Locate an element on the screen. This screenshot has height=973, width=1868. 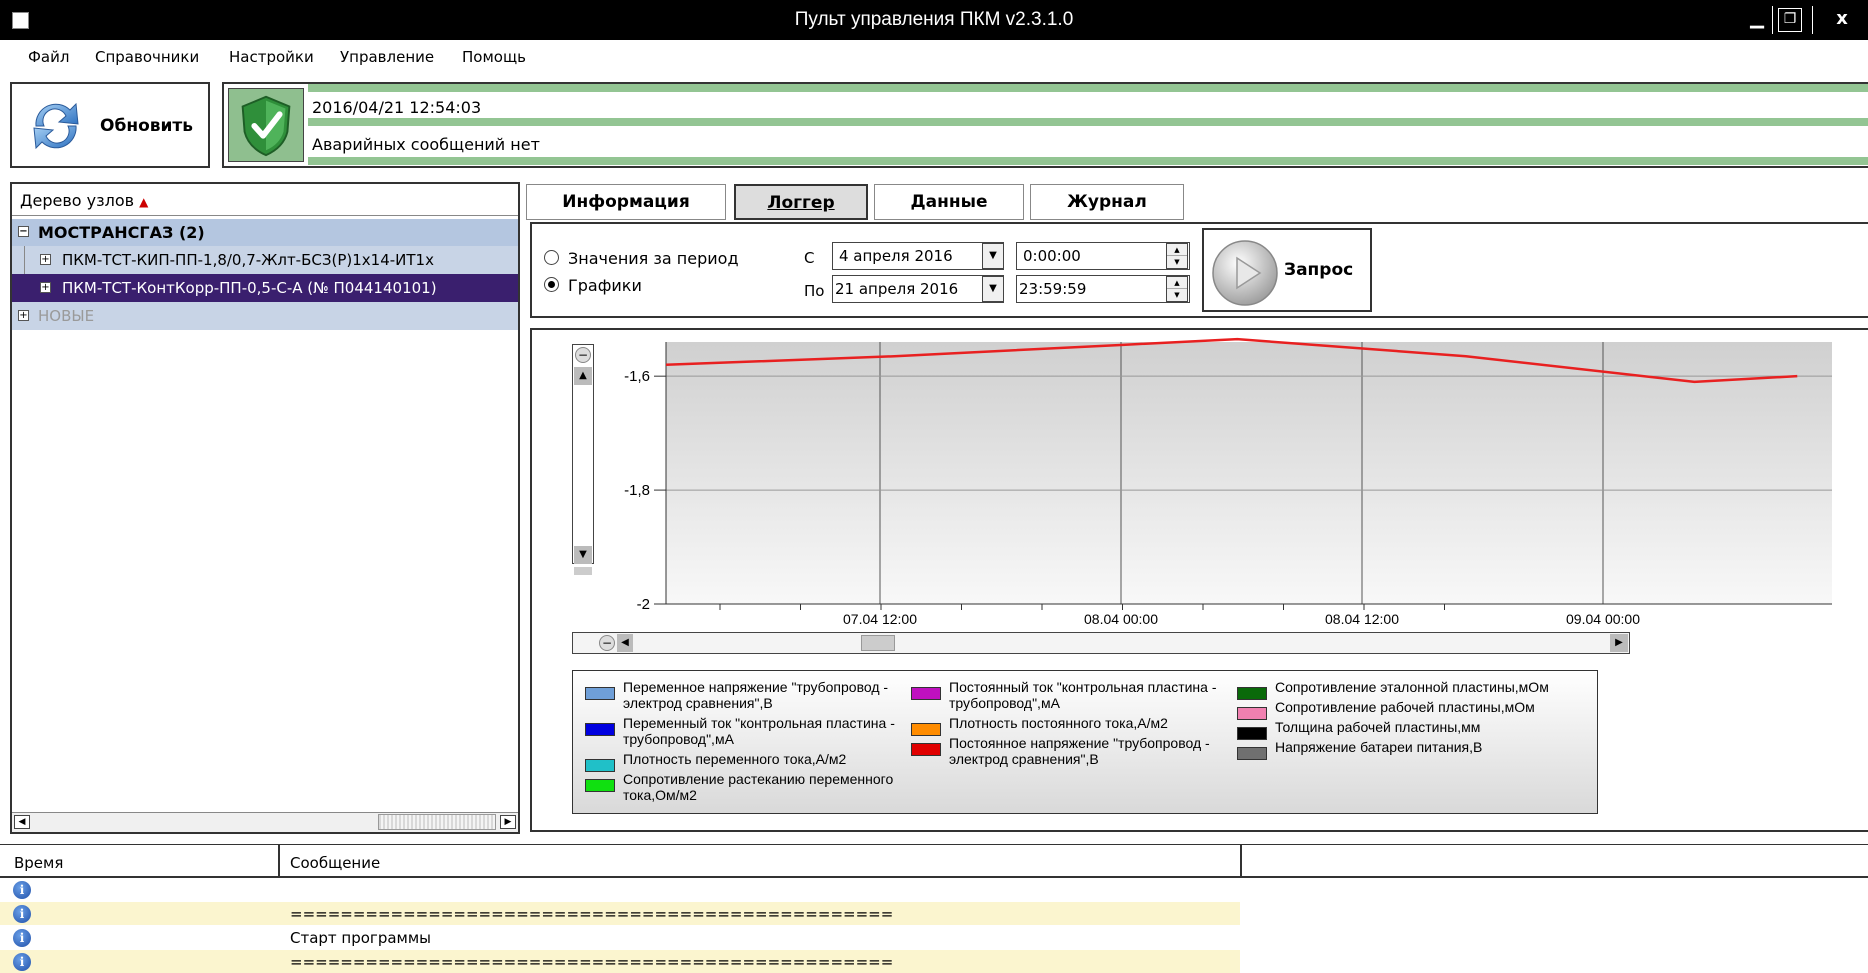
query-button: Запрос is located at coordinates (1287, 270).